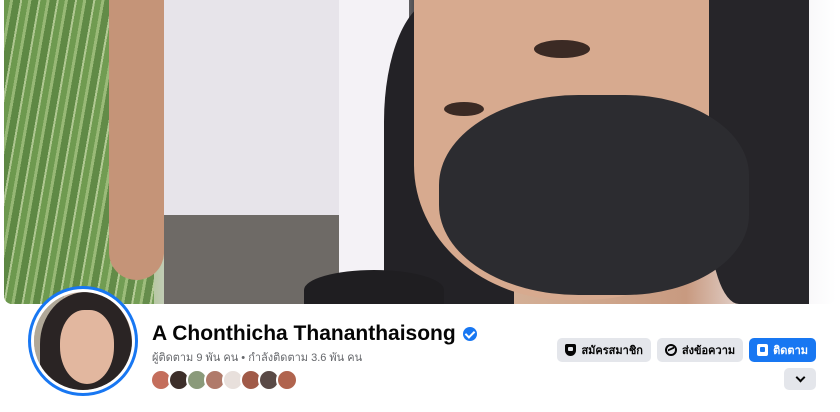 The height and width of the screenshot is (412, 840). I want to click on followers-count: ผู้ติดตาม 9 พัน คน, so click(195, 358).